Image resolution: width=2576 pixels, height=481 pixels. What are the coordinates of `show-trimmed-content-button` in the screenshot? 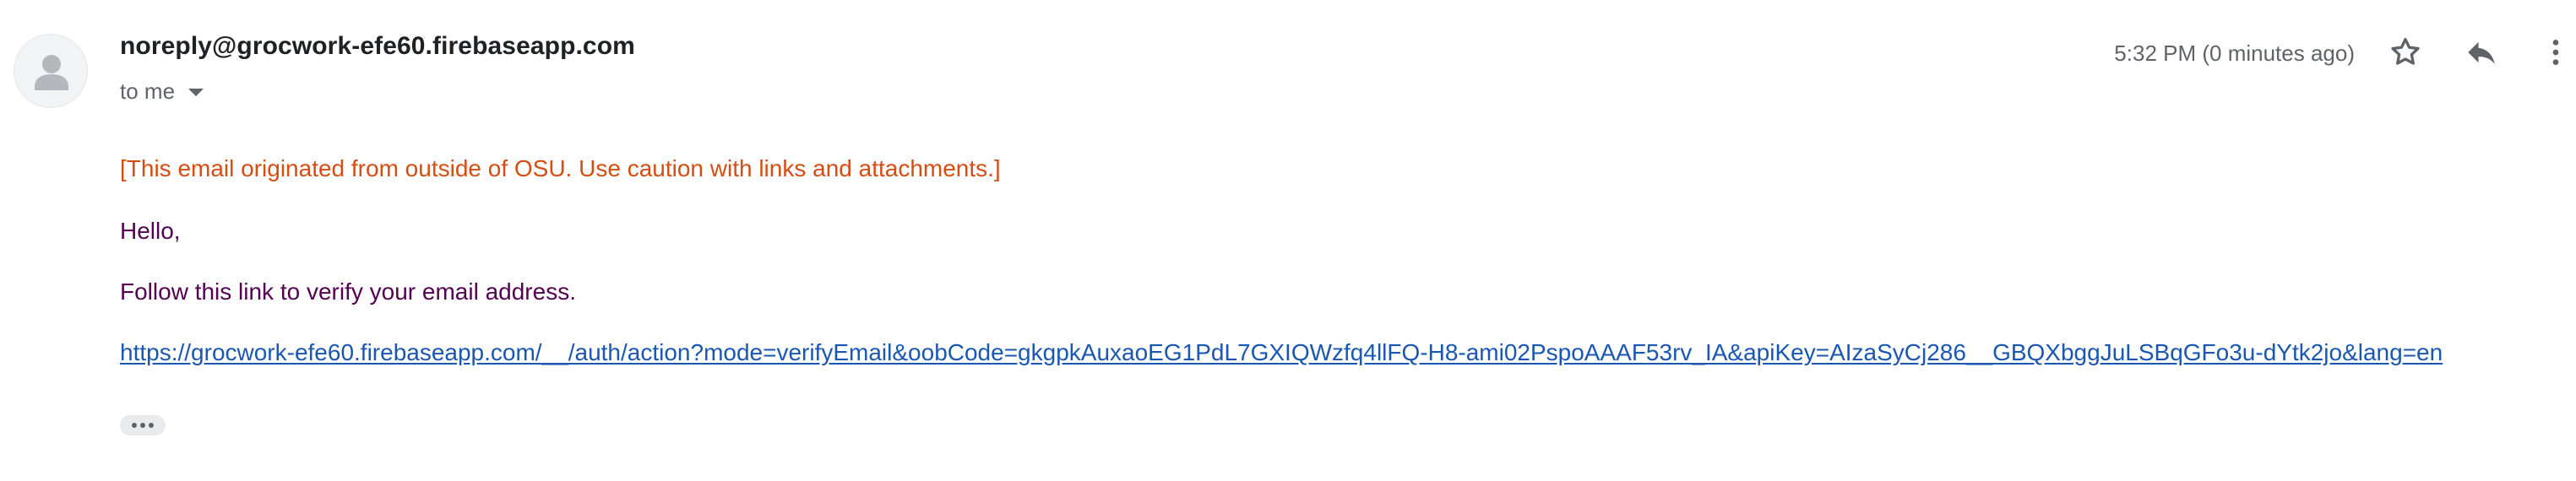 It's located at (143, 425).